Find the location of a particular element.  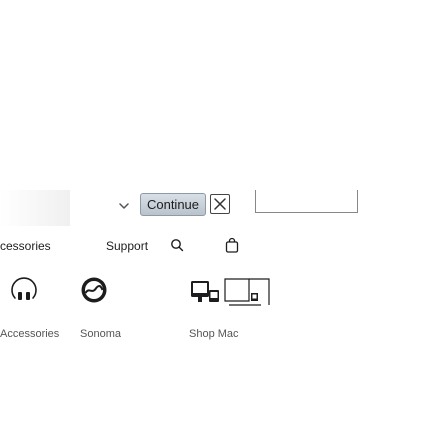

nav-bar: cessories Support is located at coordinates (224, 248).